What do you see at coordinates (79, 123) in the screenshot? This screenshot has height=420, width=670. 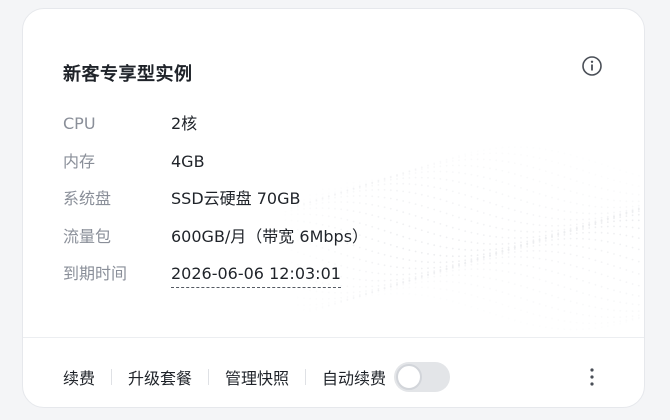 I see `spec-label: CPU` at bounding box center [79, 123].